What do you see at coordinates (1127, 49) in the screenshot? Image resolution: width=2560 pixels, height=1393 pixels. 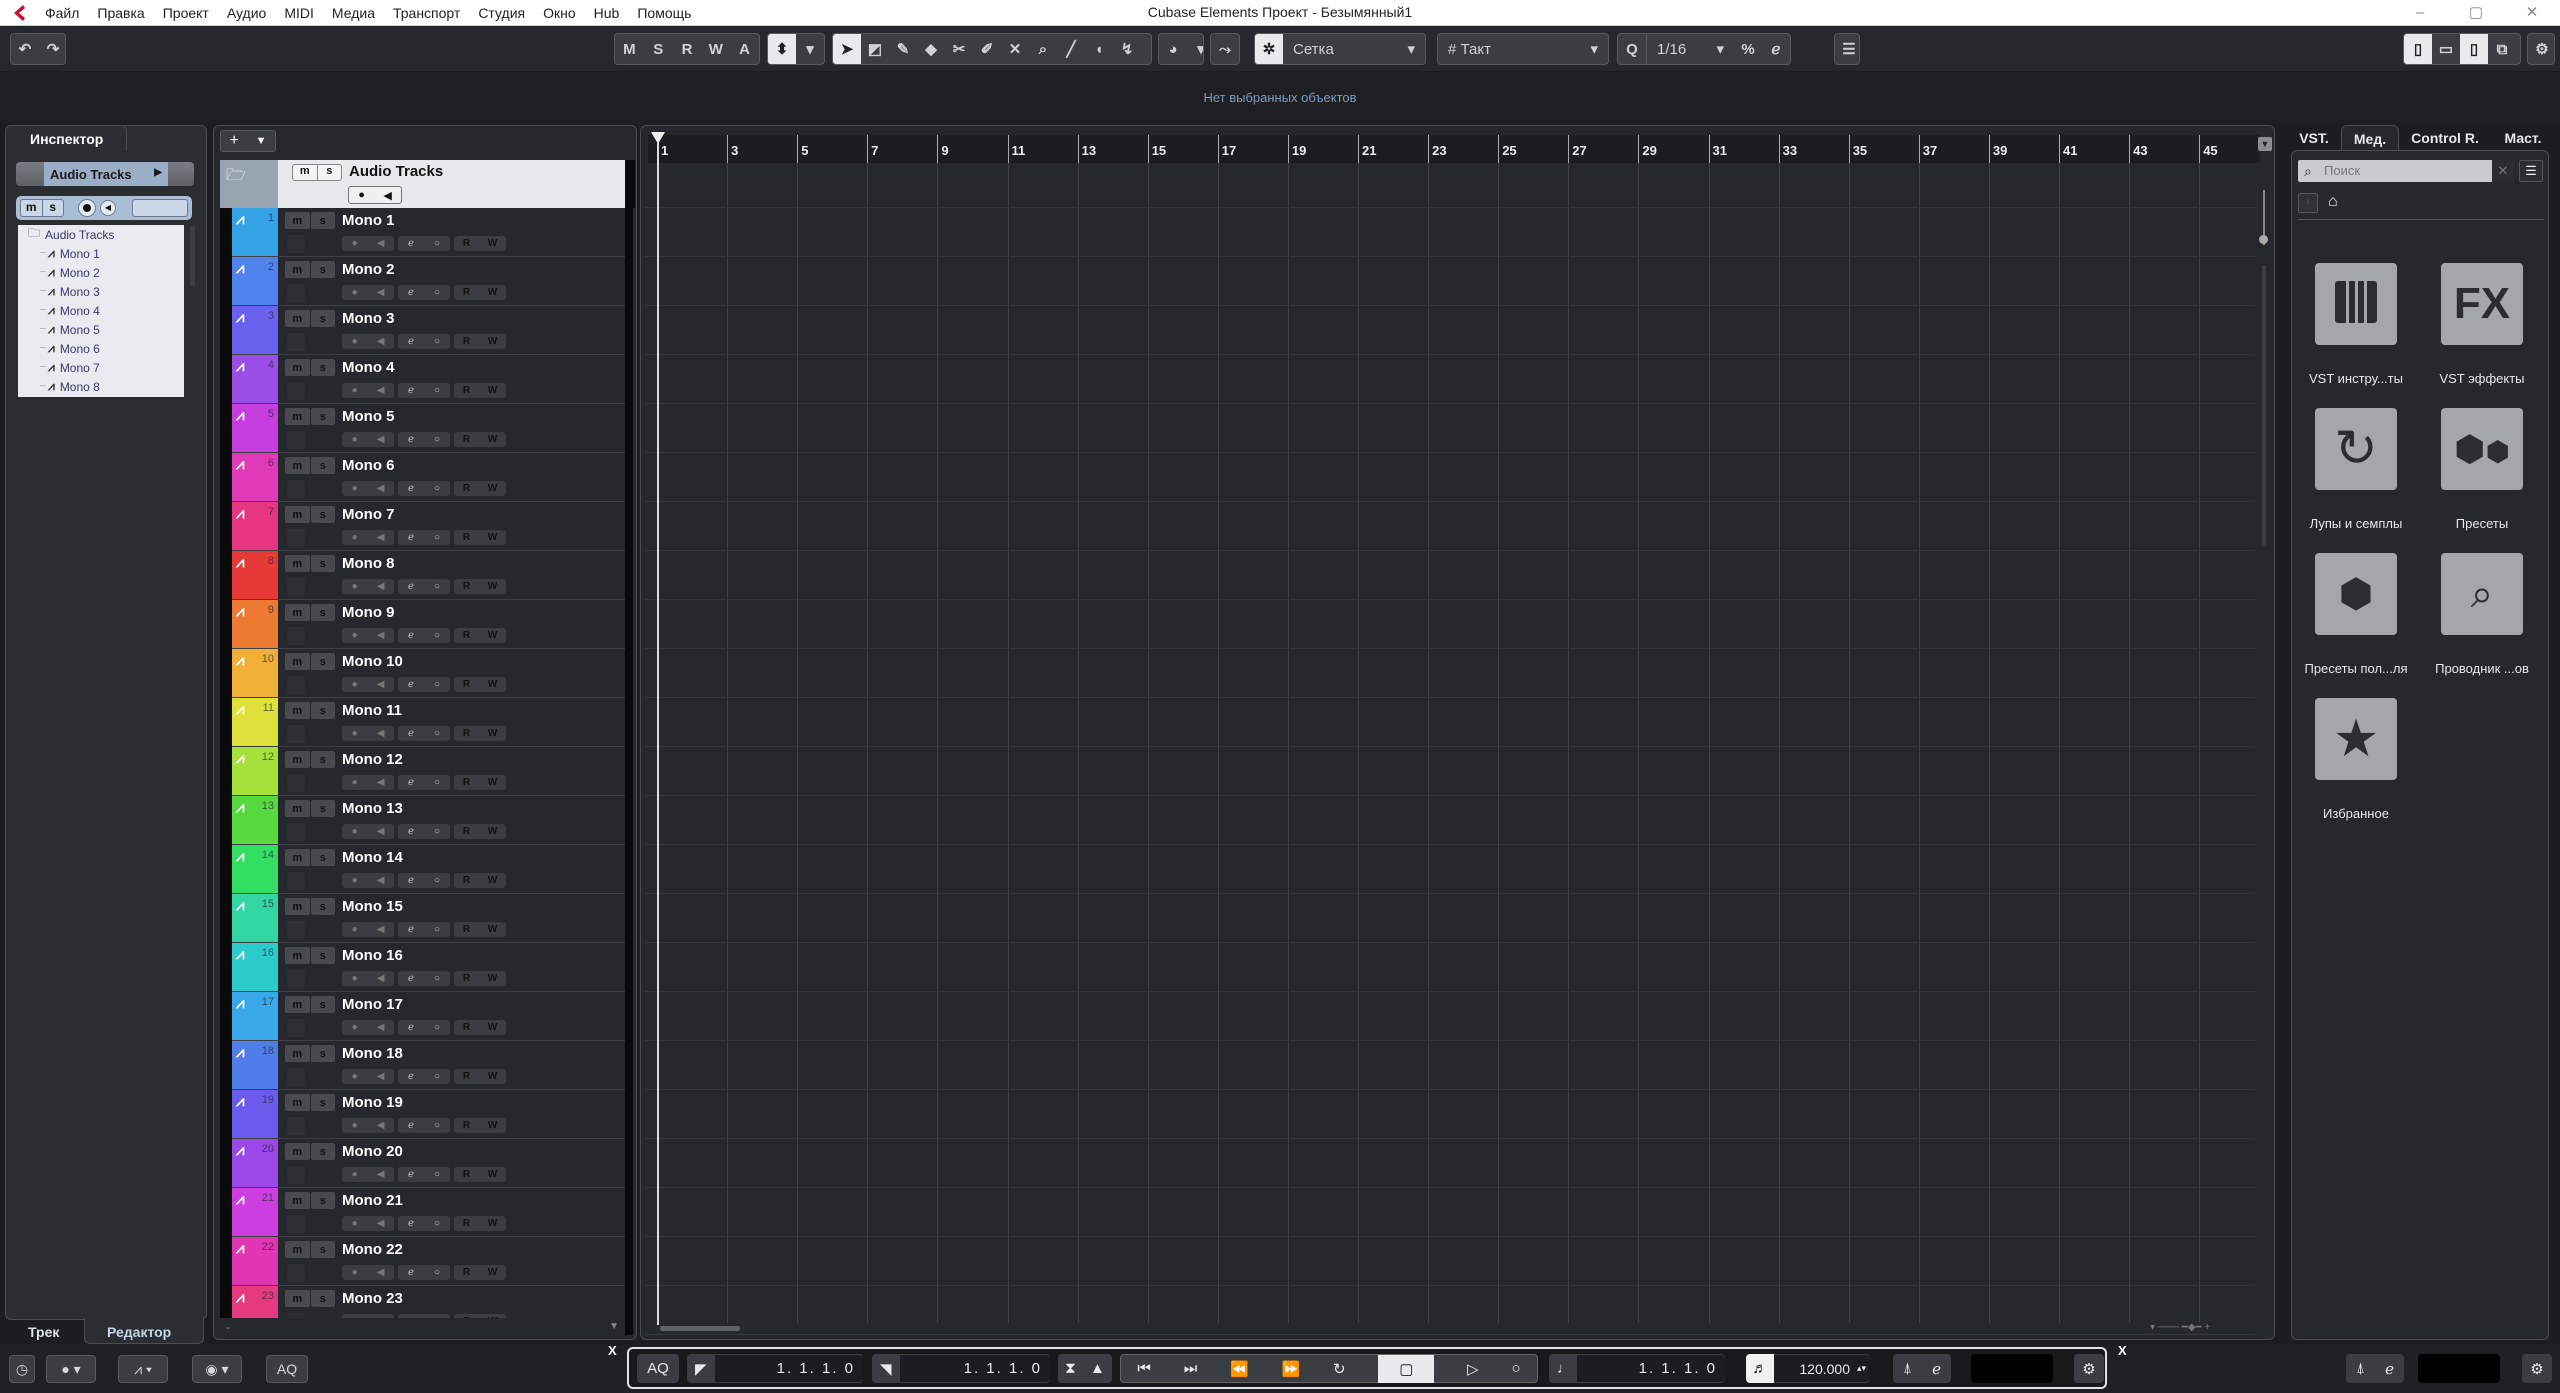 I see `time-warp-tool-icon: ↯` at bounding box center [1127, 49].